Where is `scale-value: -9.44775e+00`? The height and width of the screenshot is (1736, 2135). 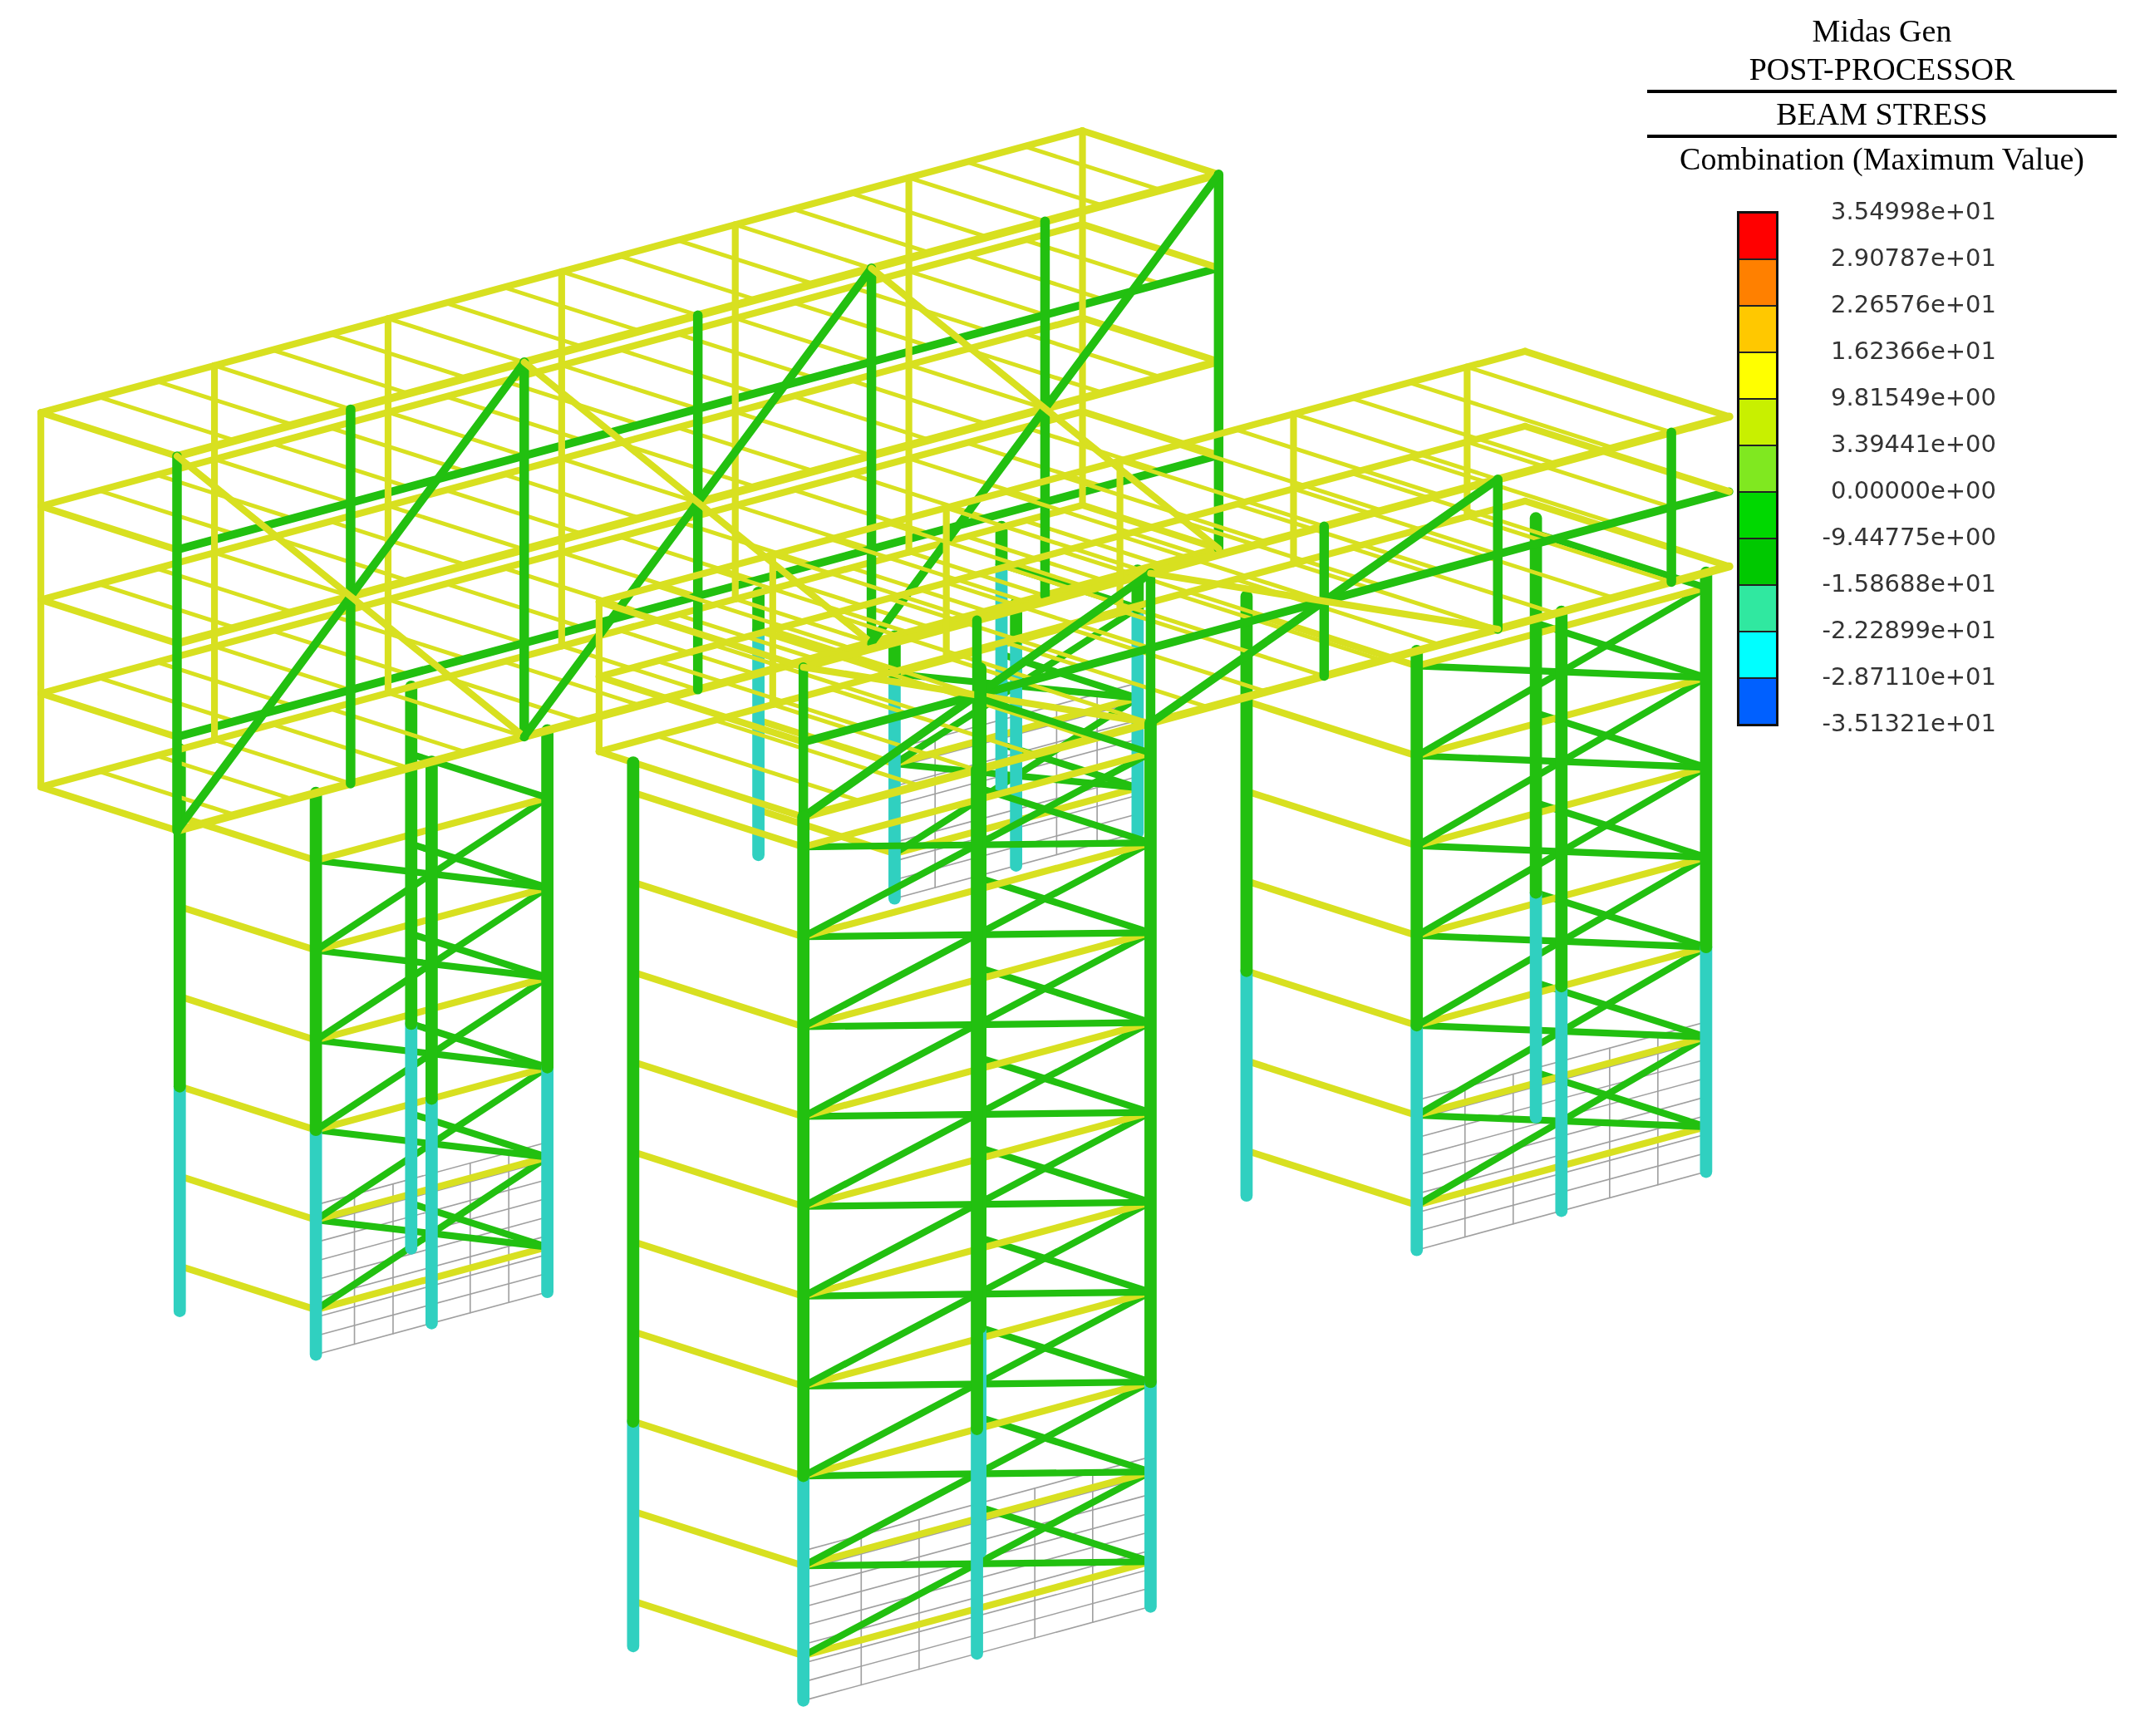
scale-value: -9.44775e+00 is located at coordinates (1908, 537).